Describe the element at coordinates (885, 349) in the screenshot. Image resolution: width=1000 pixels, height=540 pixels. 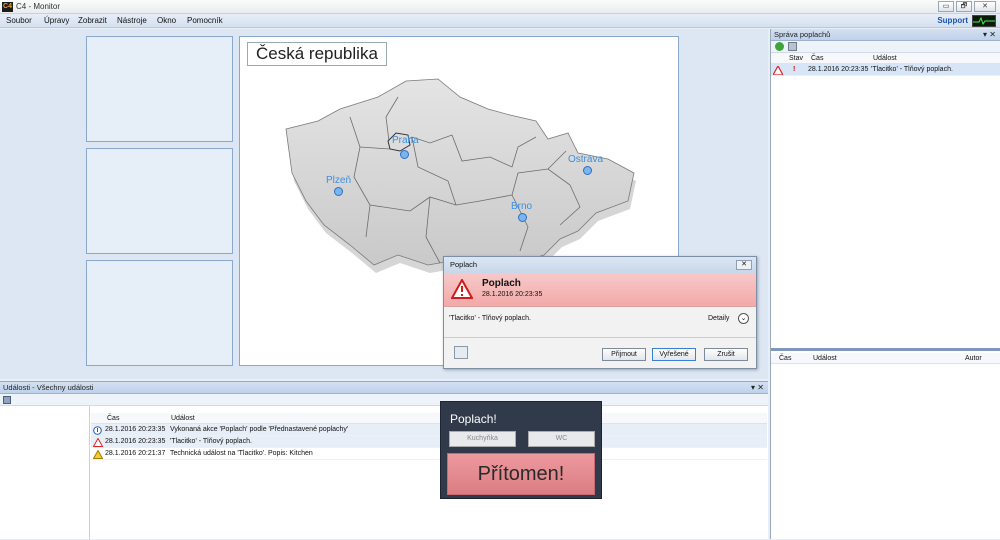
I see `splitter` at that location.